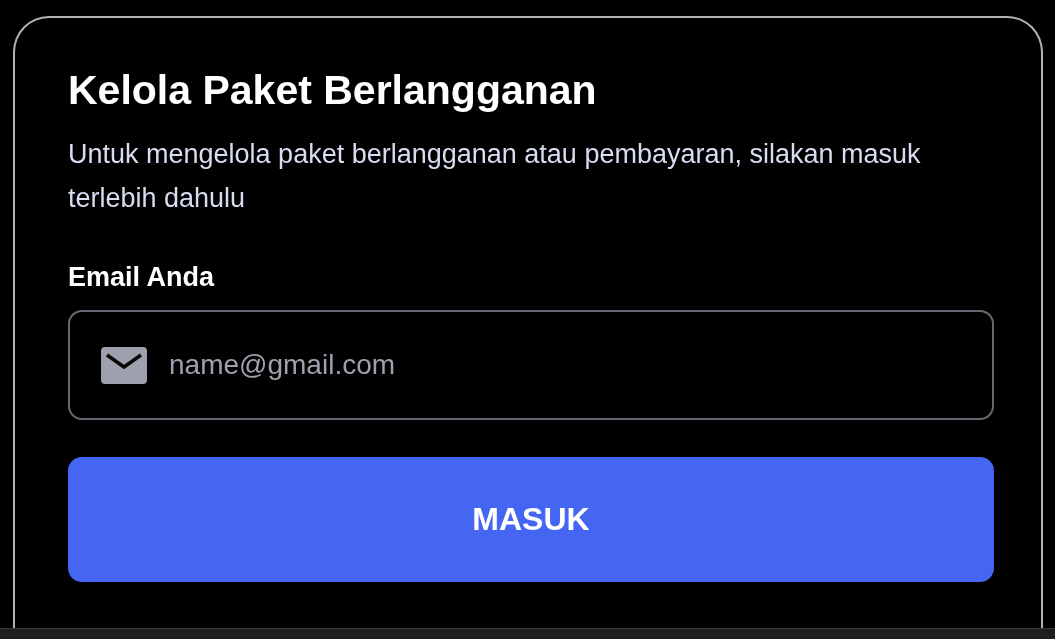  I want to click on card-description: Untuk mengelola paket berlangganan atau pembayaran, silakan masuk terlebih dahulu, so click(495, 176).